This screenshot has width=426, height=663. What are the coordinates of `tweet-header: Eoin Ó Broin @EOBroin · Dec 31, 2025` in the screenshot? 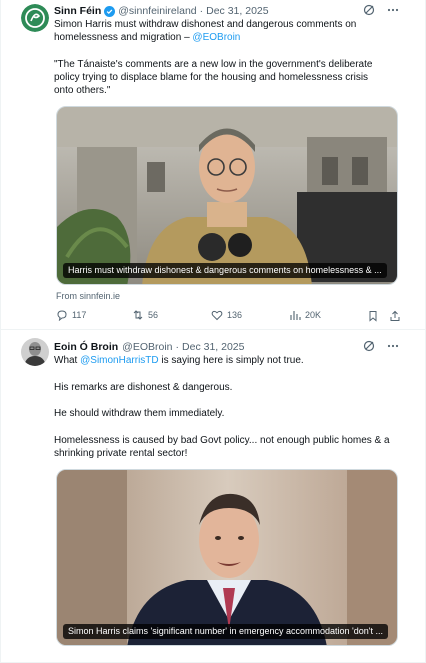 It's located at (149, 347).